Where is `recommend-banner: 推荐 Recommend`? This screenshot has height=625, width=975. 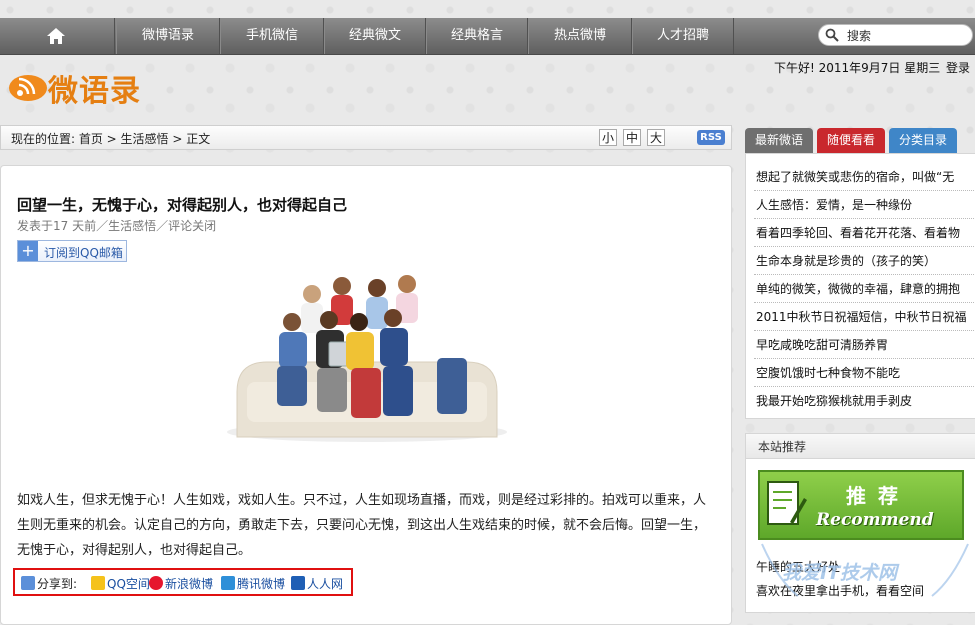 recommend-banner: 推荐 Recommend is located at coordinates (861, 505).